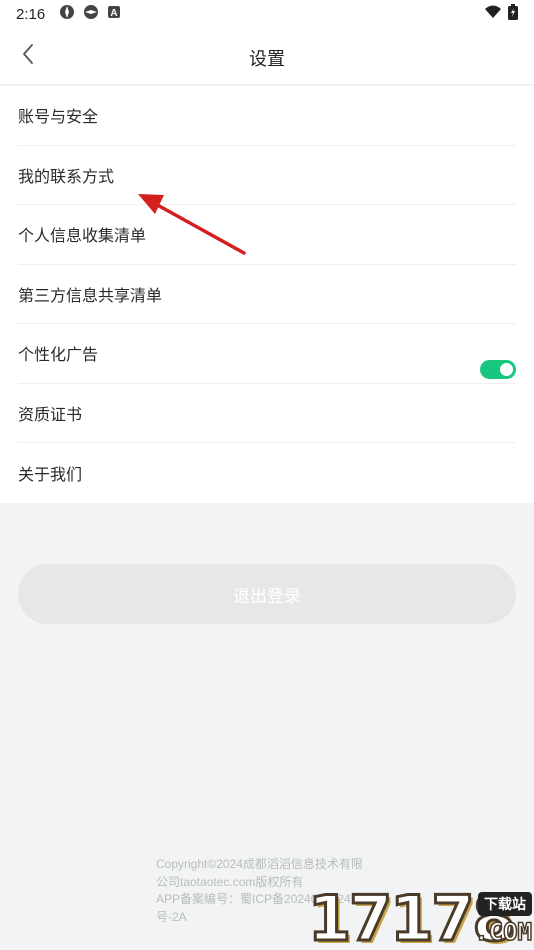  What do you see at coordinates (58, 117) in the screenshot?
I see `menu-item-label: 账号与安全` at bounding box center [58, 117].